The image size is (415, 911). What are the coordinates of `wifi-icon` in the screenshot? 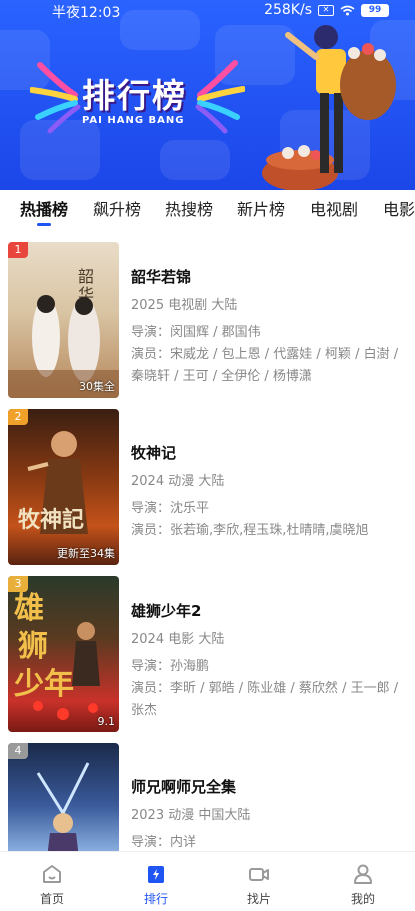 It's located at (347, 10).